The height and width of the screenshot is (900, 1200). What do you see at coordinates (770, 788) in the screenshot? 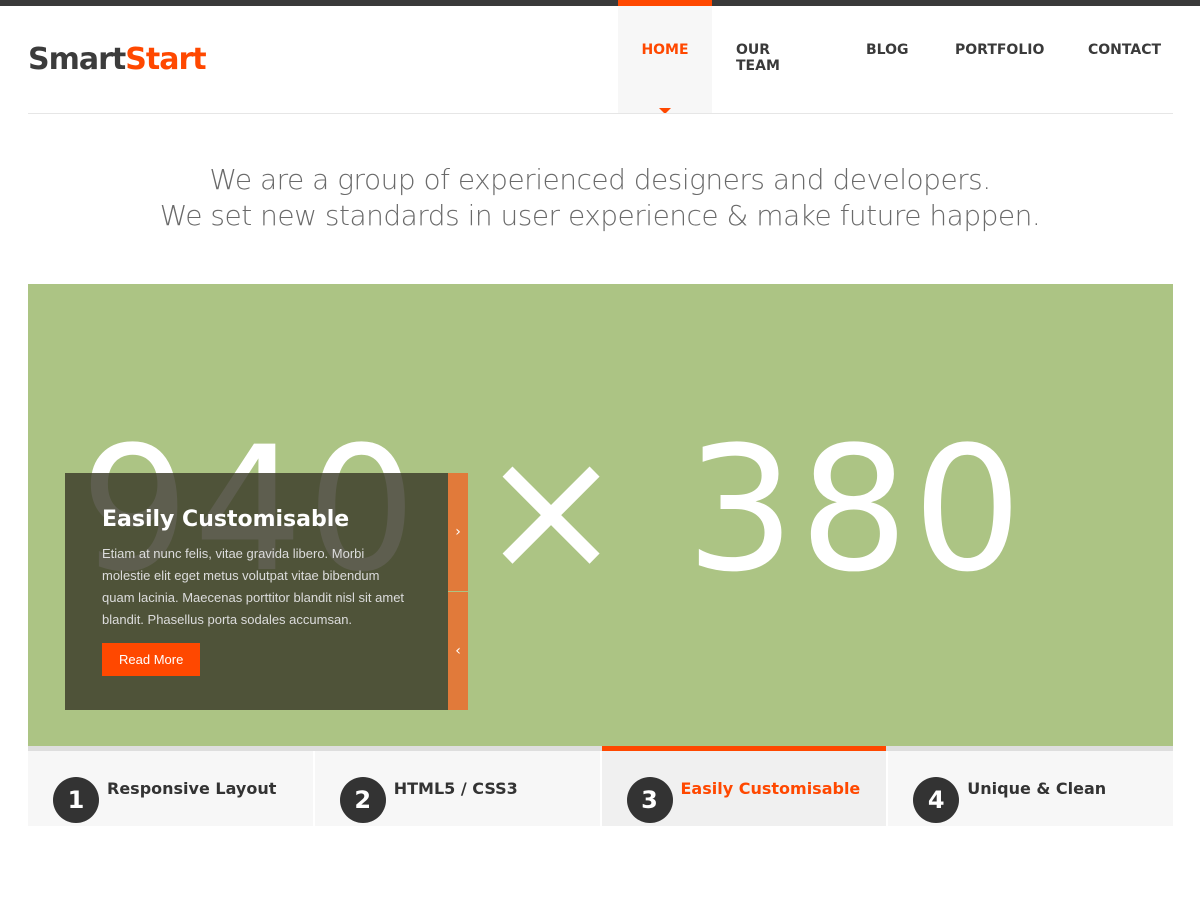
I see `tab-label: Easily Customisable` at bounding box center [770, 788].